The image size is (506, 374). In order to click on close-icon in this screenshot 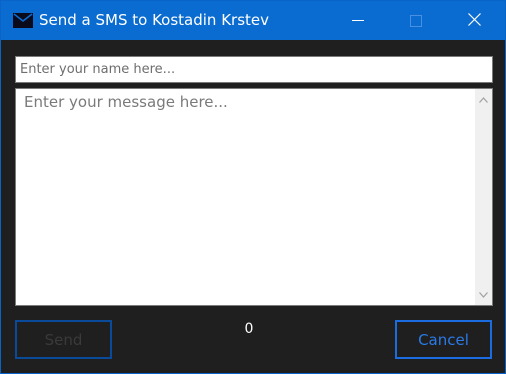, I will do `click(474, 20)`.